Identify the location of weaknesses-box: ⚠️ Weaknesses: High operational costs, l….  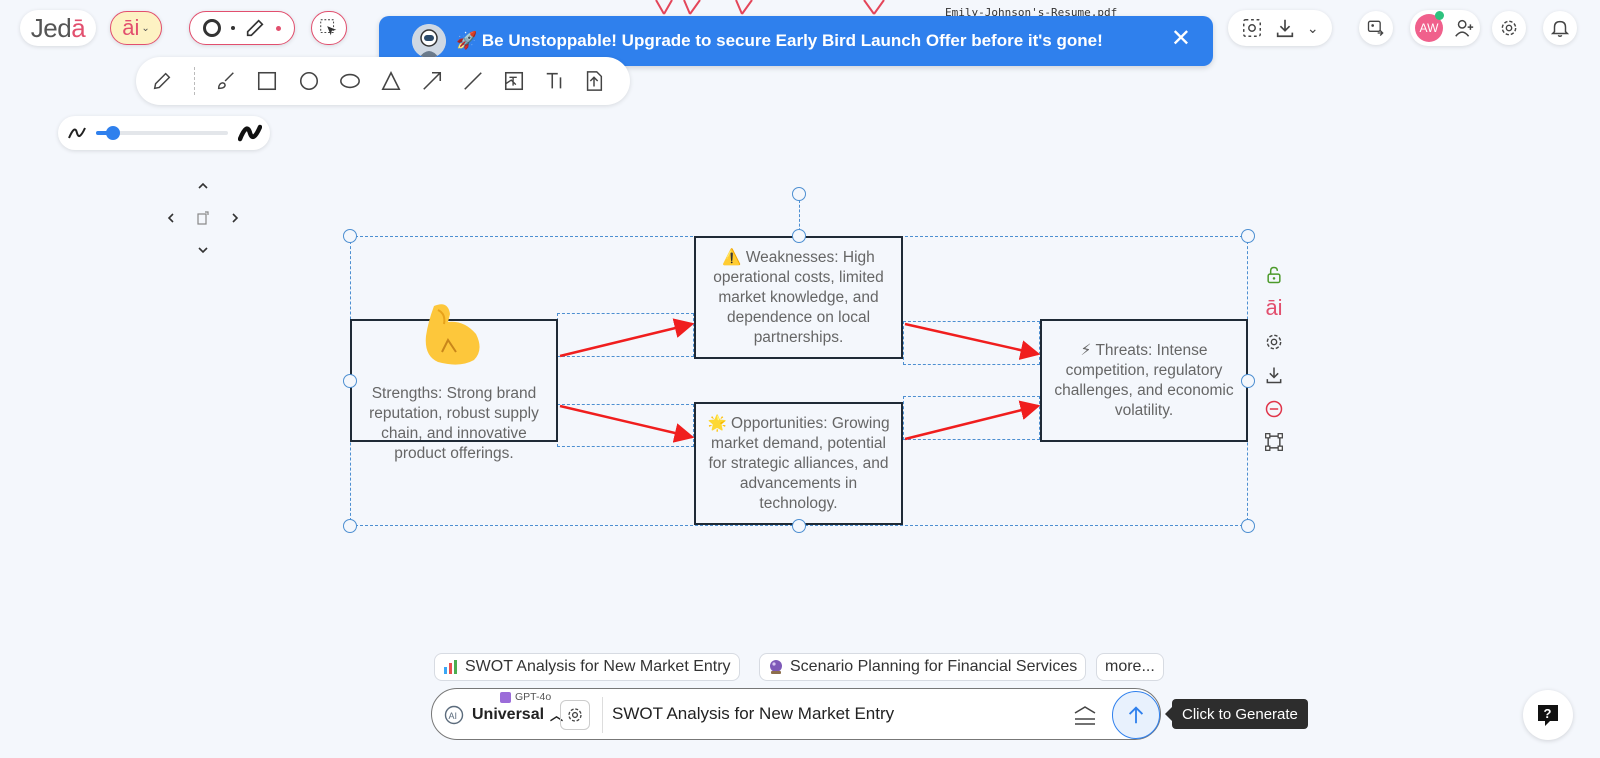
(798, 297).